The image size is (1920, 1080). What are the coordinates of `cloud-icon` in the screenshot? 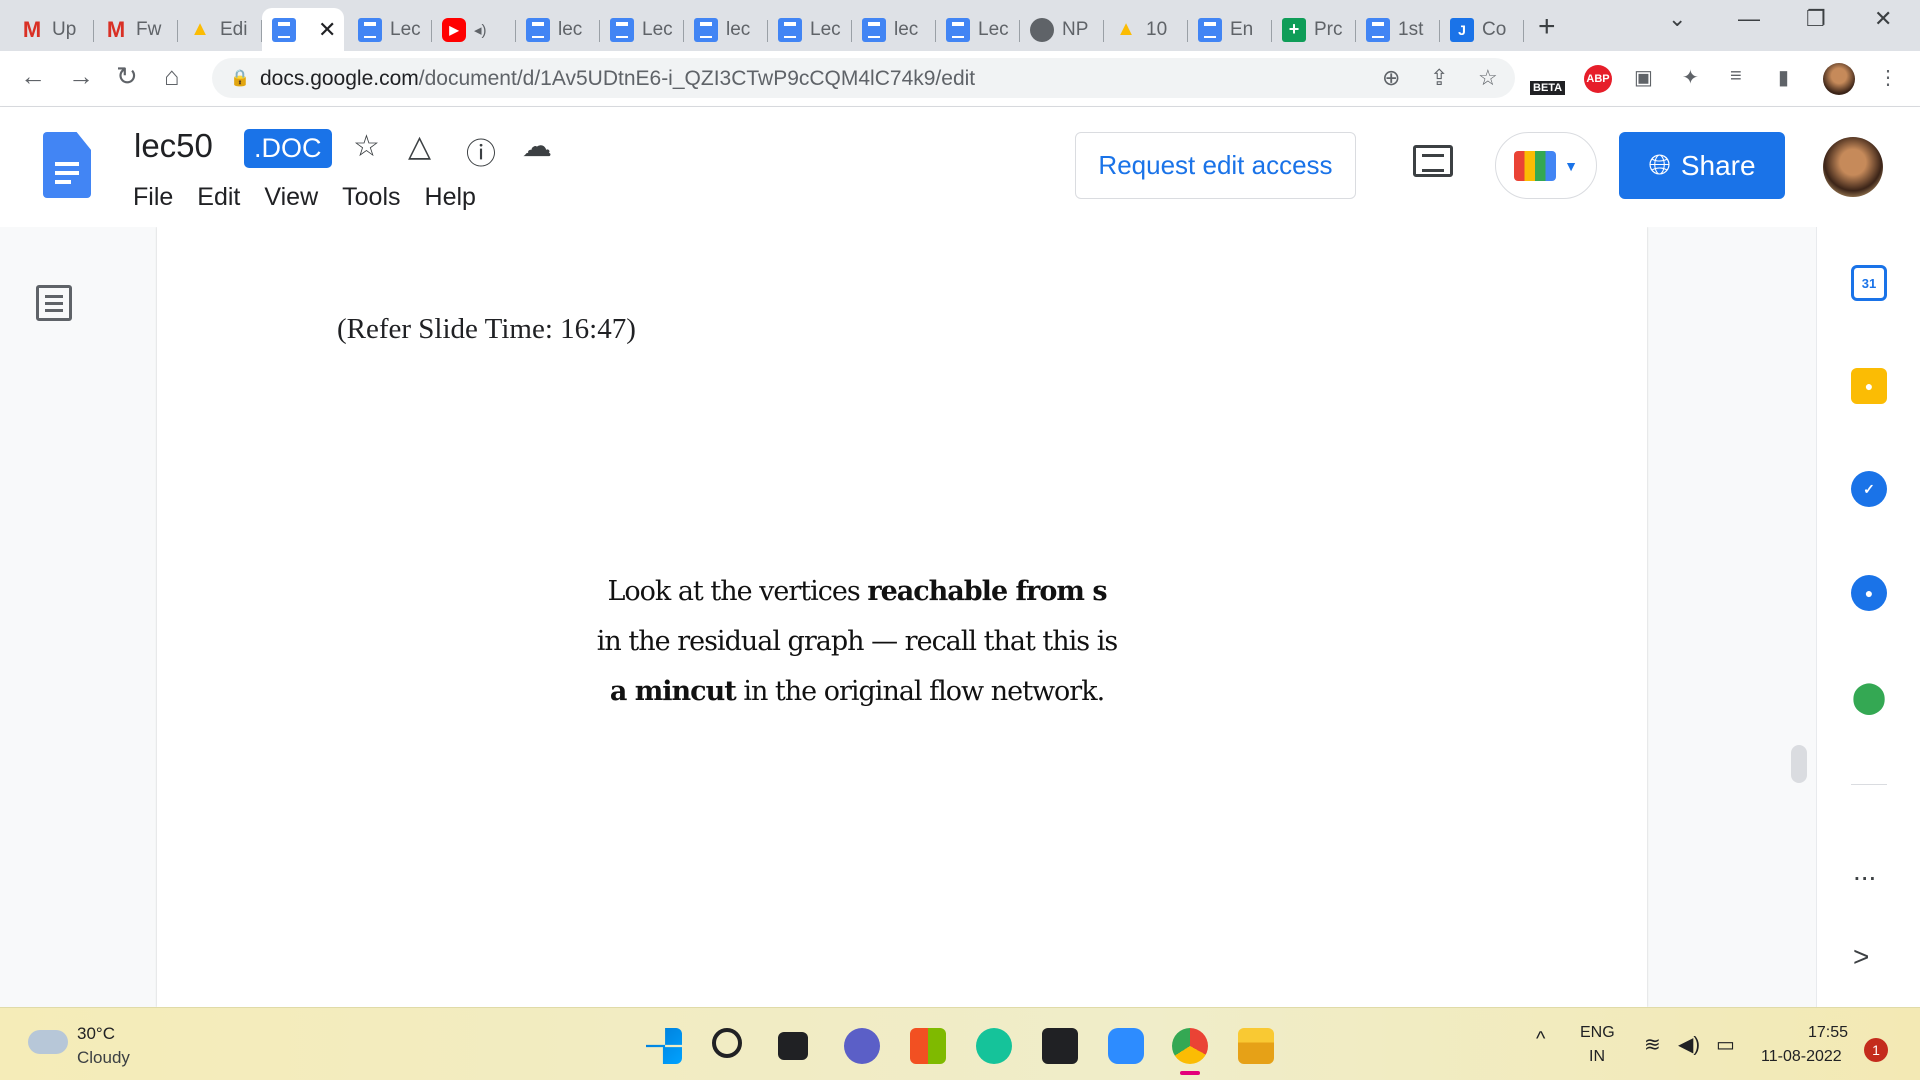 It's located at (48, 1042).